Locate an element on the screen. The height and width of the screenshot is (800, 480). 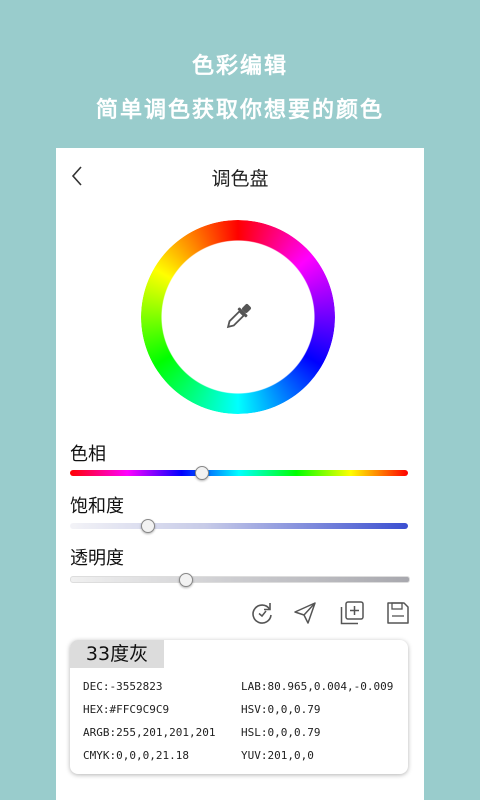
yuv-value: YUV:201,0,0 is located at coordinates (277, 755).